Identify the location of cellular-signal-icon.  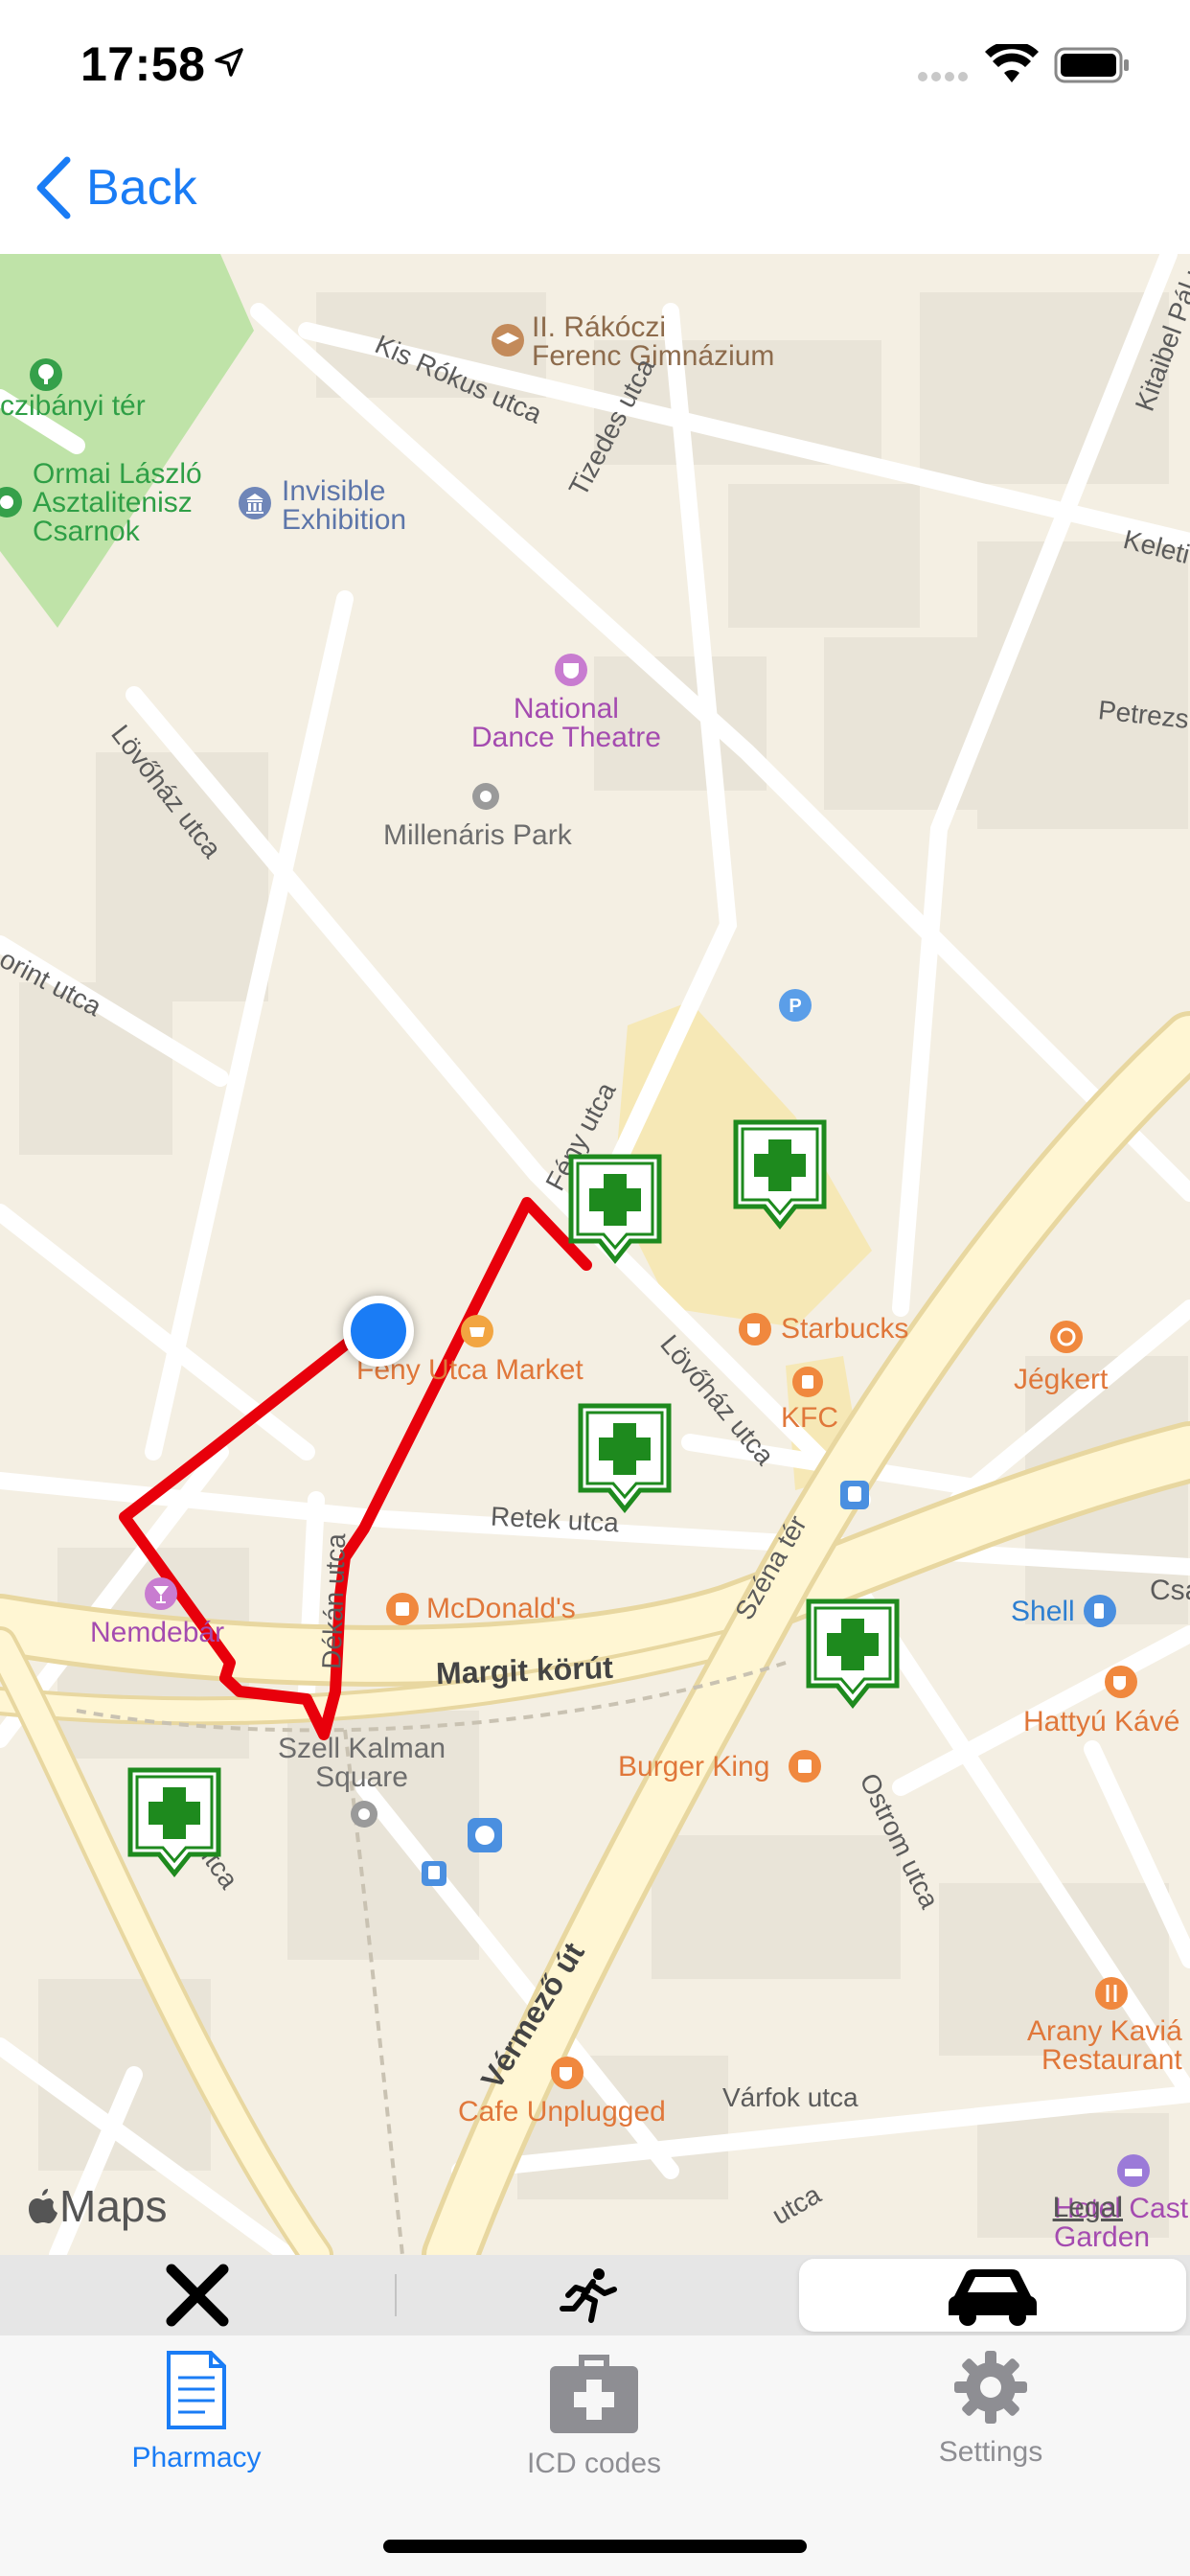
(945, 77).